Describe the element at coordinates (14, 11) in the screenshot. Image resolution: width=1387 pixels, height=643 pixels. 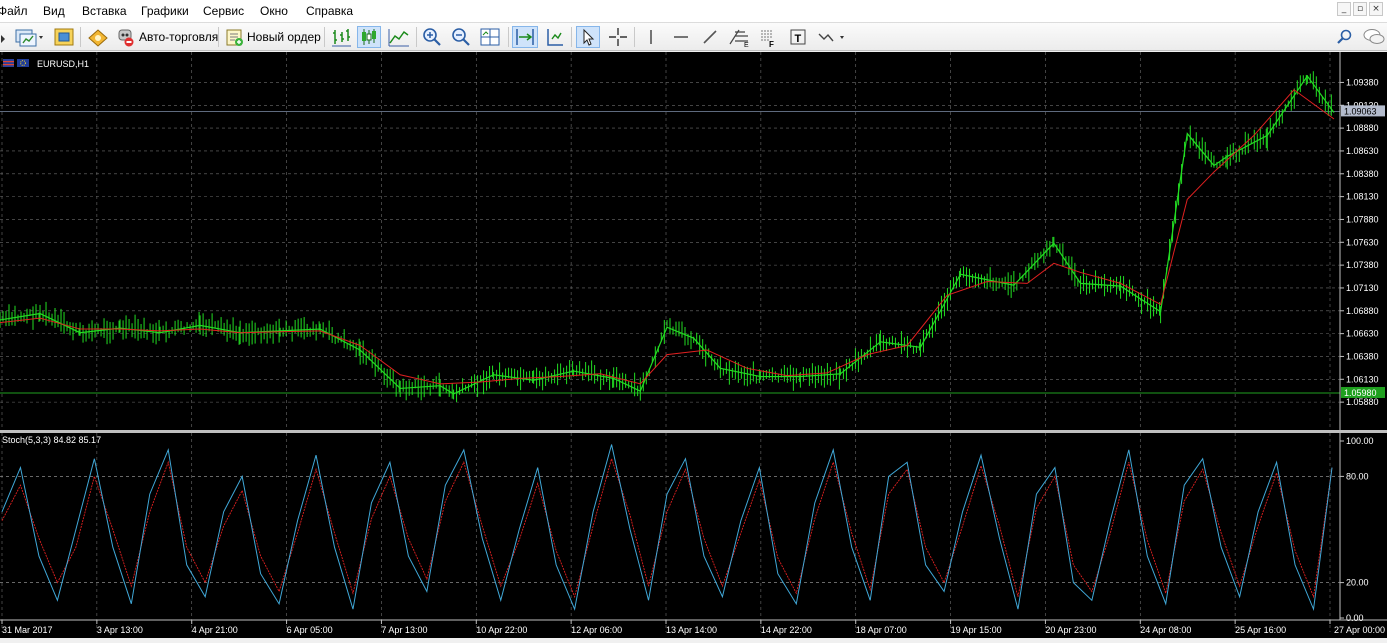
I see `menu-file: Файл` at that location.